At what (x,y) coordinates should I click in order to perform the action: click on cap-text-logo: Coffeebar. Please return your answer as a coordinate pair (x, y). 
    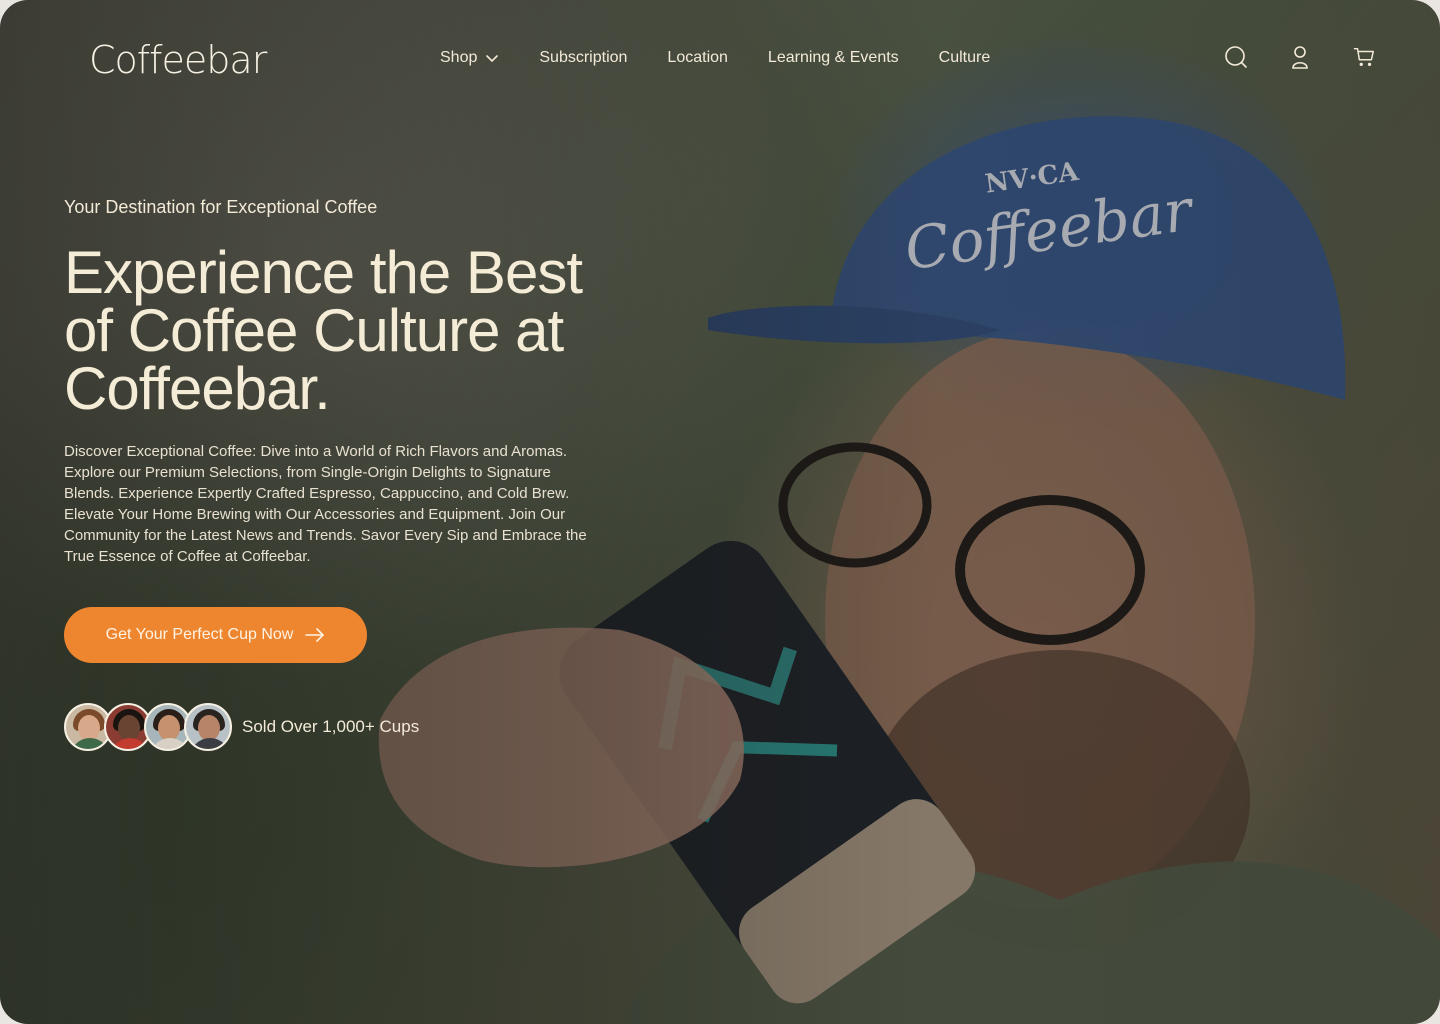
    Looking at the image, I should click on (1050, 229).